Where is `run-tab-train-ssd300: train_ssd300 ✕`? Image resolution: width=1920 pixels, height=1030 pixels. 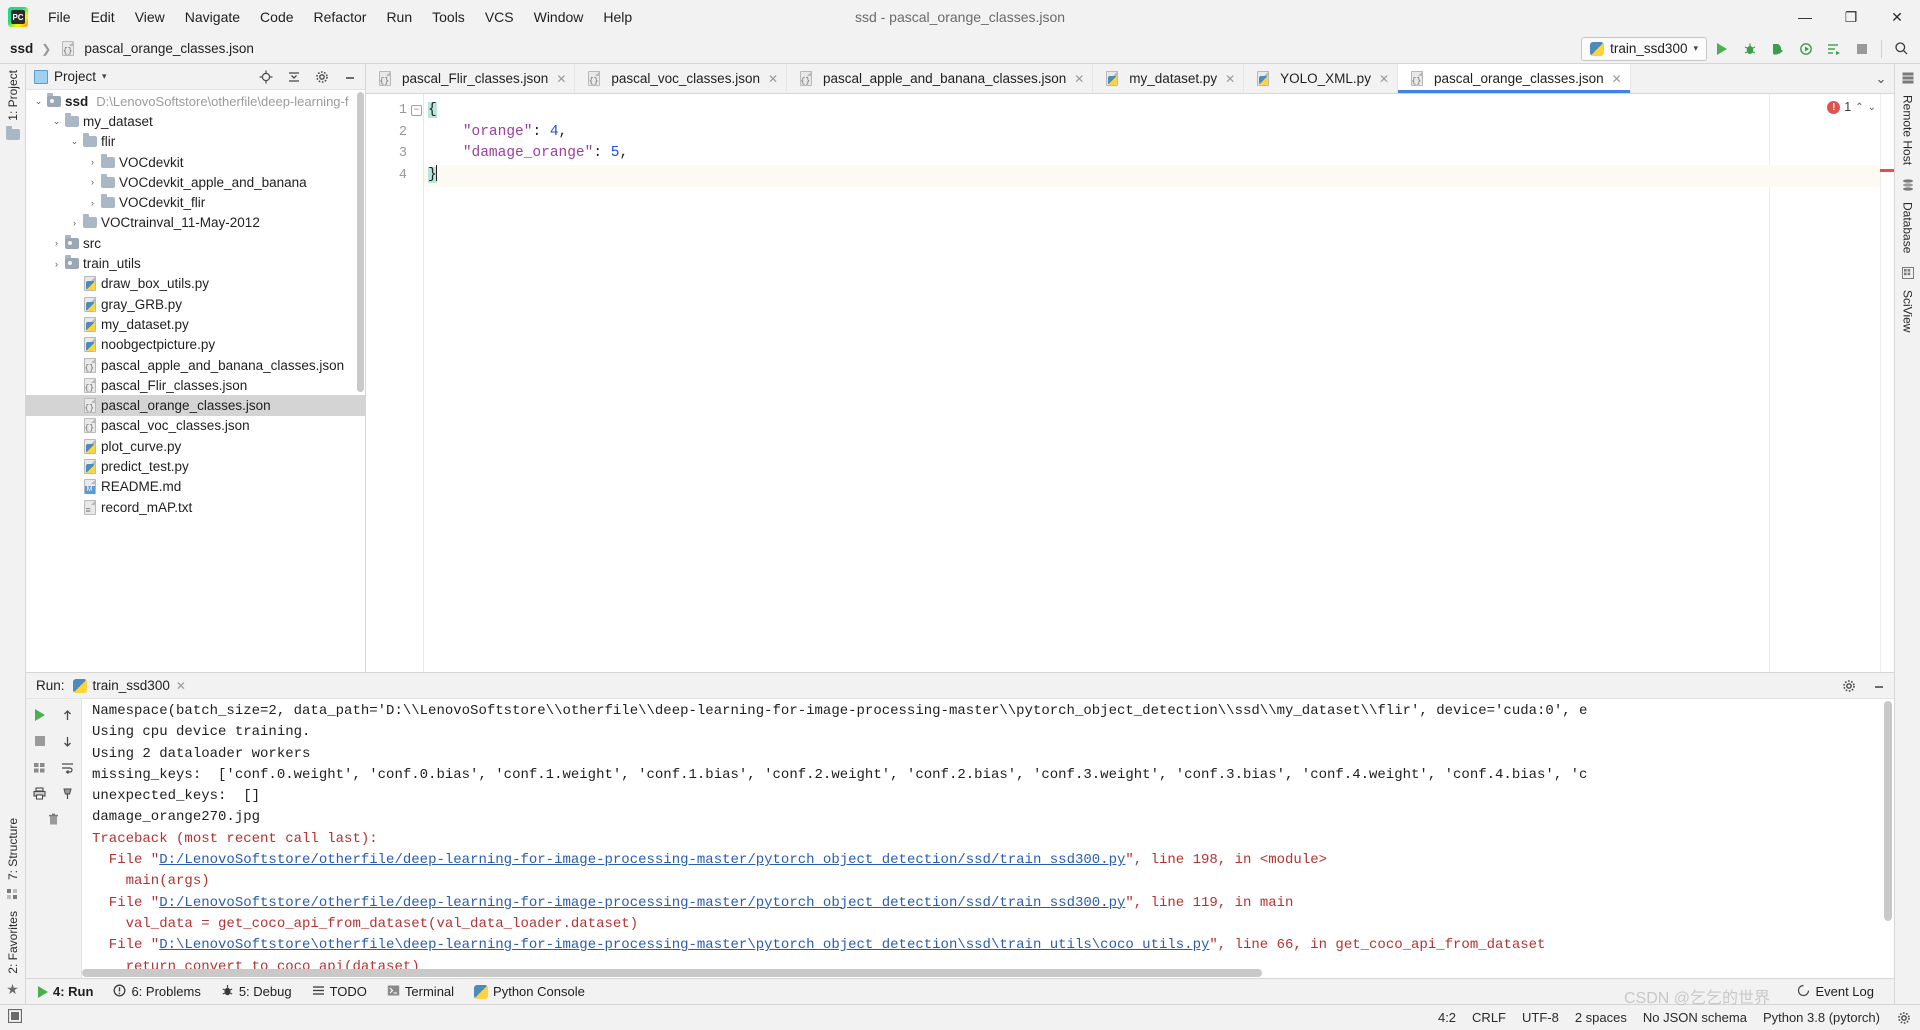 run-tab-train-ssd300: train_ssd300 ✕ is located at coordinates (129, 685).